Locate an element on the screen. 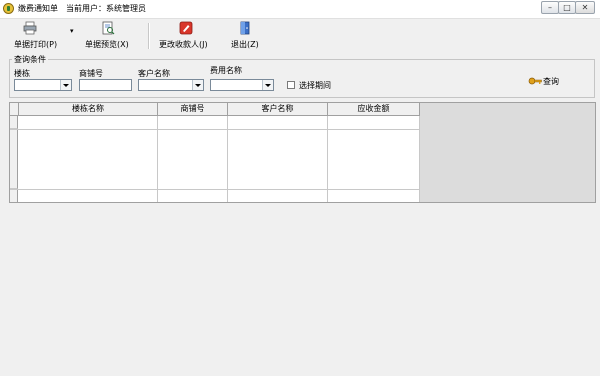 The width and height of the screenshot is (600, 376). select-period-label: 选择期间 is located at coordinates (315, 85).